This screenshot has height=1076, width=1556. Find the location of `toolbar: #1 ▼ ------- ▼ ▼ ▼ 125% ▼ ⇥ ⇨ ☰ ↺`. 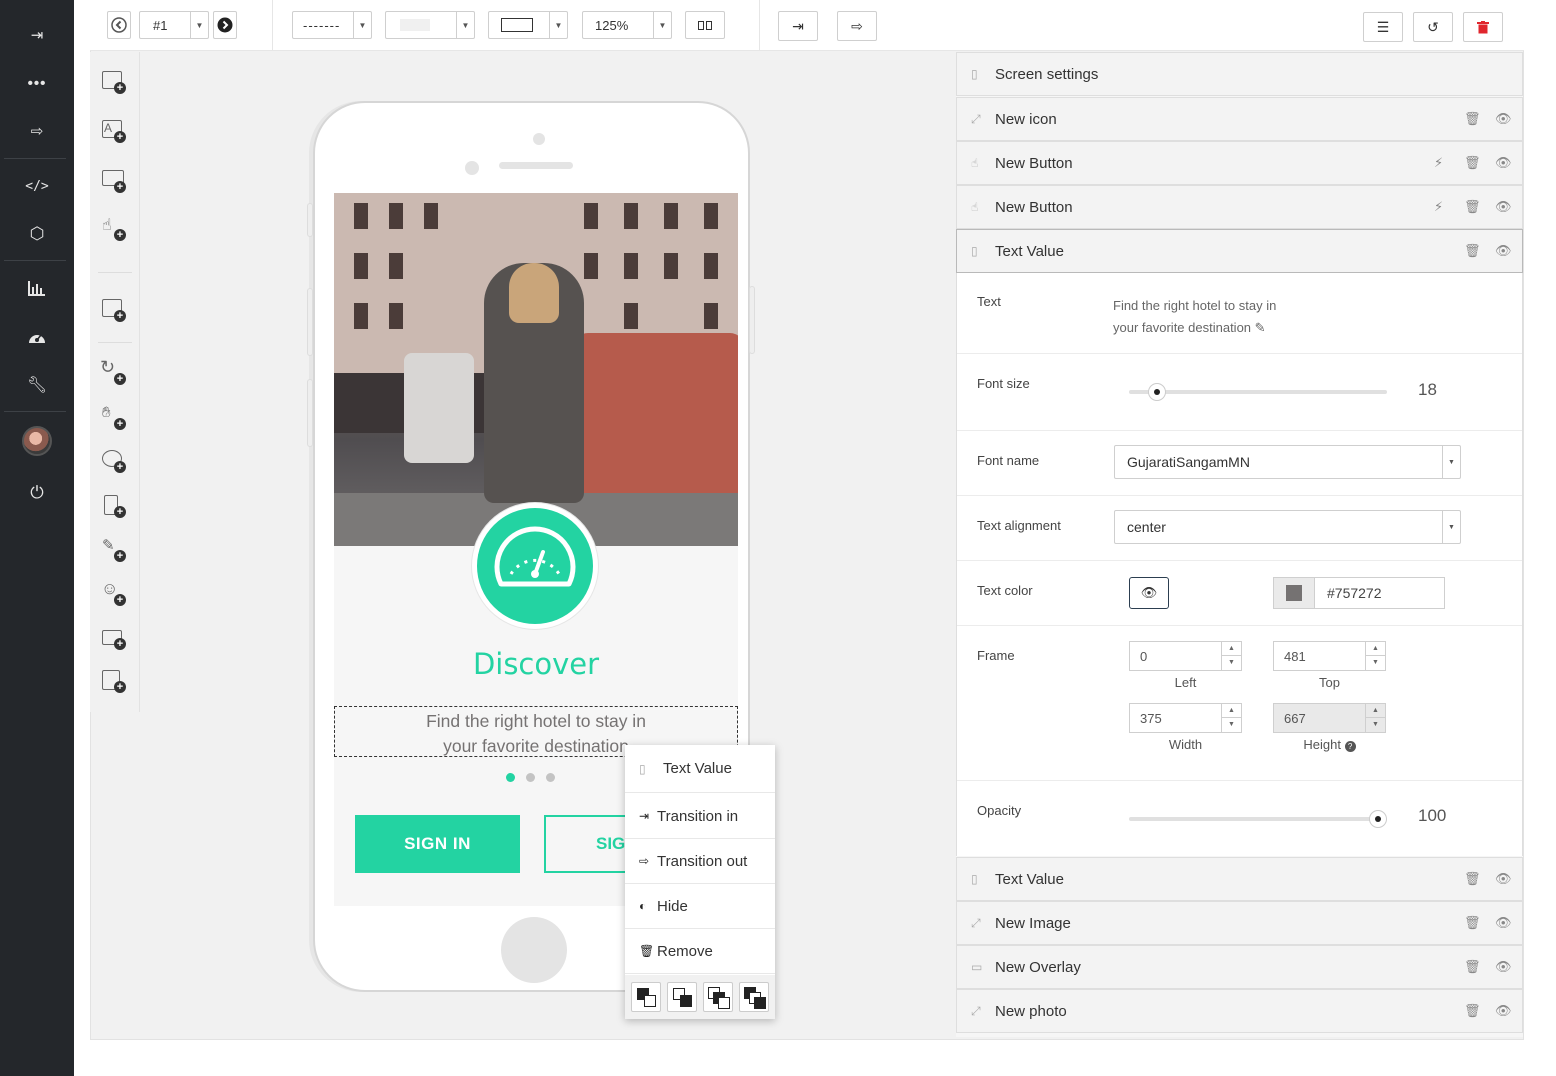

toolbar: #1 ▼ ------- ▼ ▼ ▼ 125% ▼ ⇥ ⇨ ☰ ↺ is located at coordinates (807, 25).